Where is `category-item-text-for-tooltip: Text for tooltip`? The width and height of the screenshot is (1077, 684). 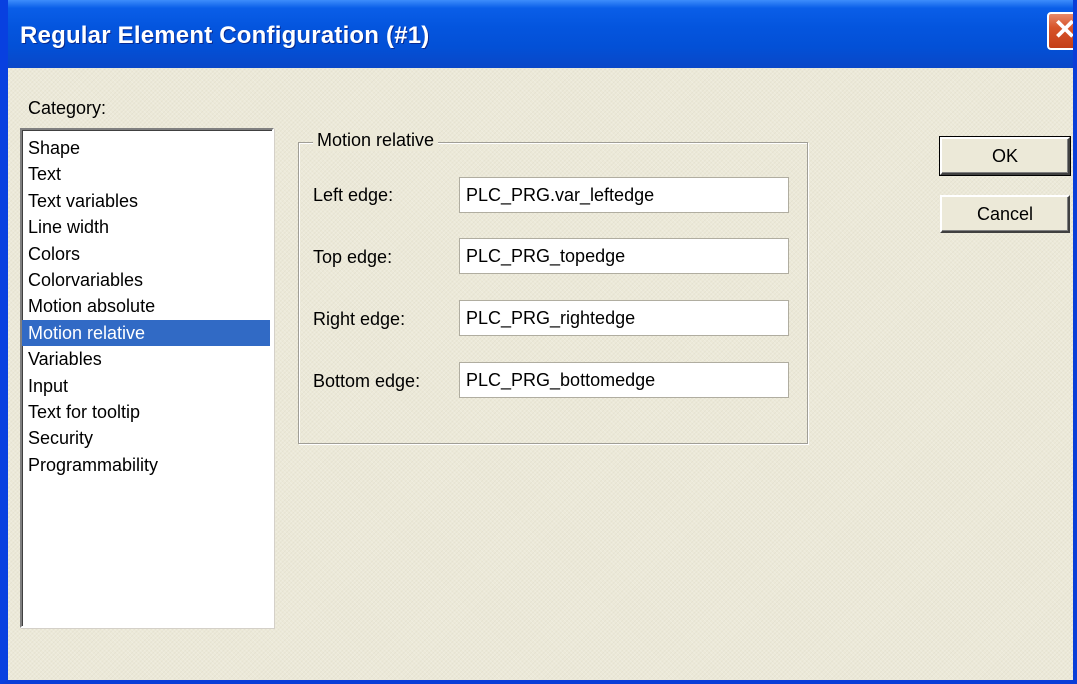 category-item-text-for-tooltip: Text for tooltip is located at coordinates (146, 412).